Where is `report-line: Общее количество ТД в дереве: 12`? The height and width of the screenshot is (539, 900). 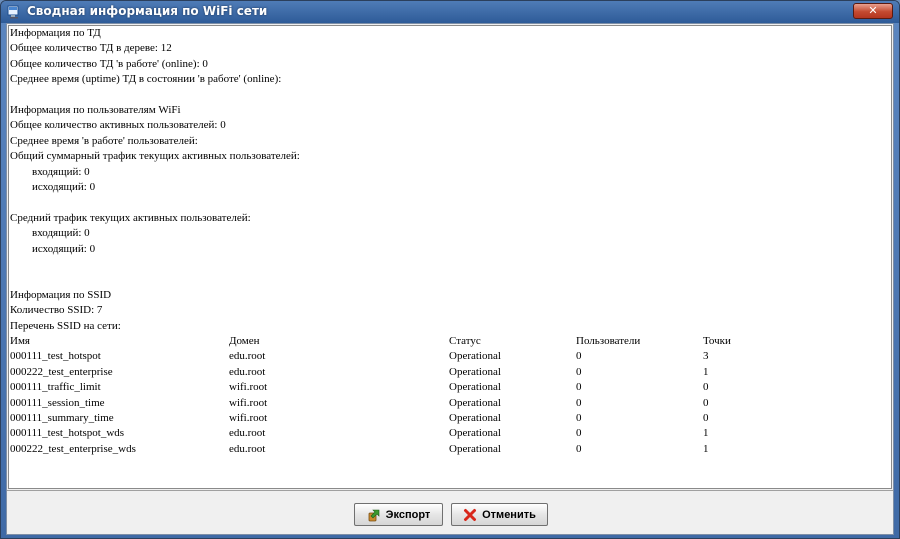 report-line: Общее количество ТД в дереве: 12 is located at coordinates (91, 48).